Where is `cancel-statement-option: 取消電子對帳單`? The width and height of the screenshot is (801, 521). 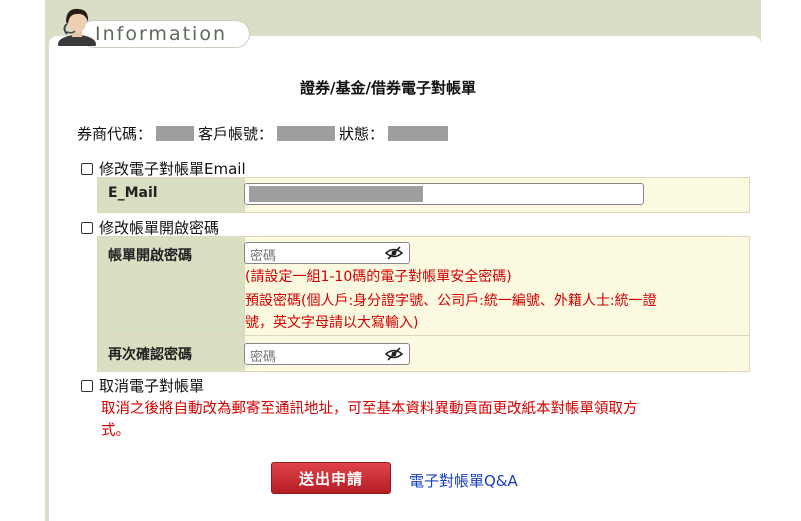
cancel-statement-option: 取消電子對帳單 is located at coordinates (142, 385).